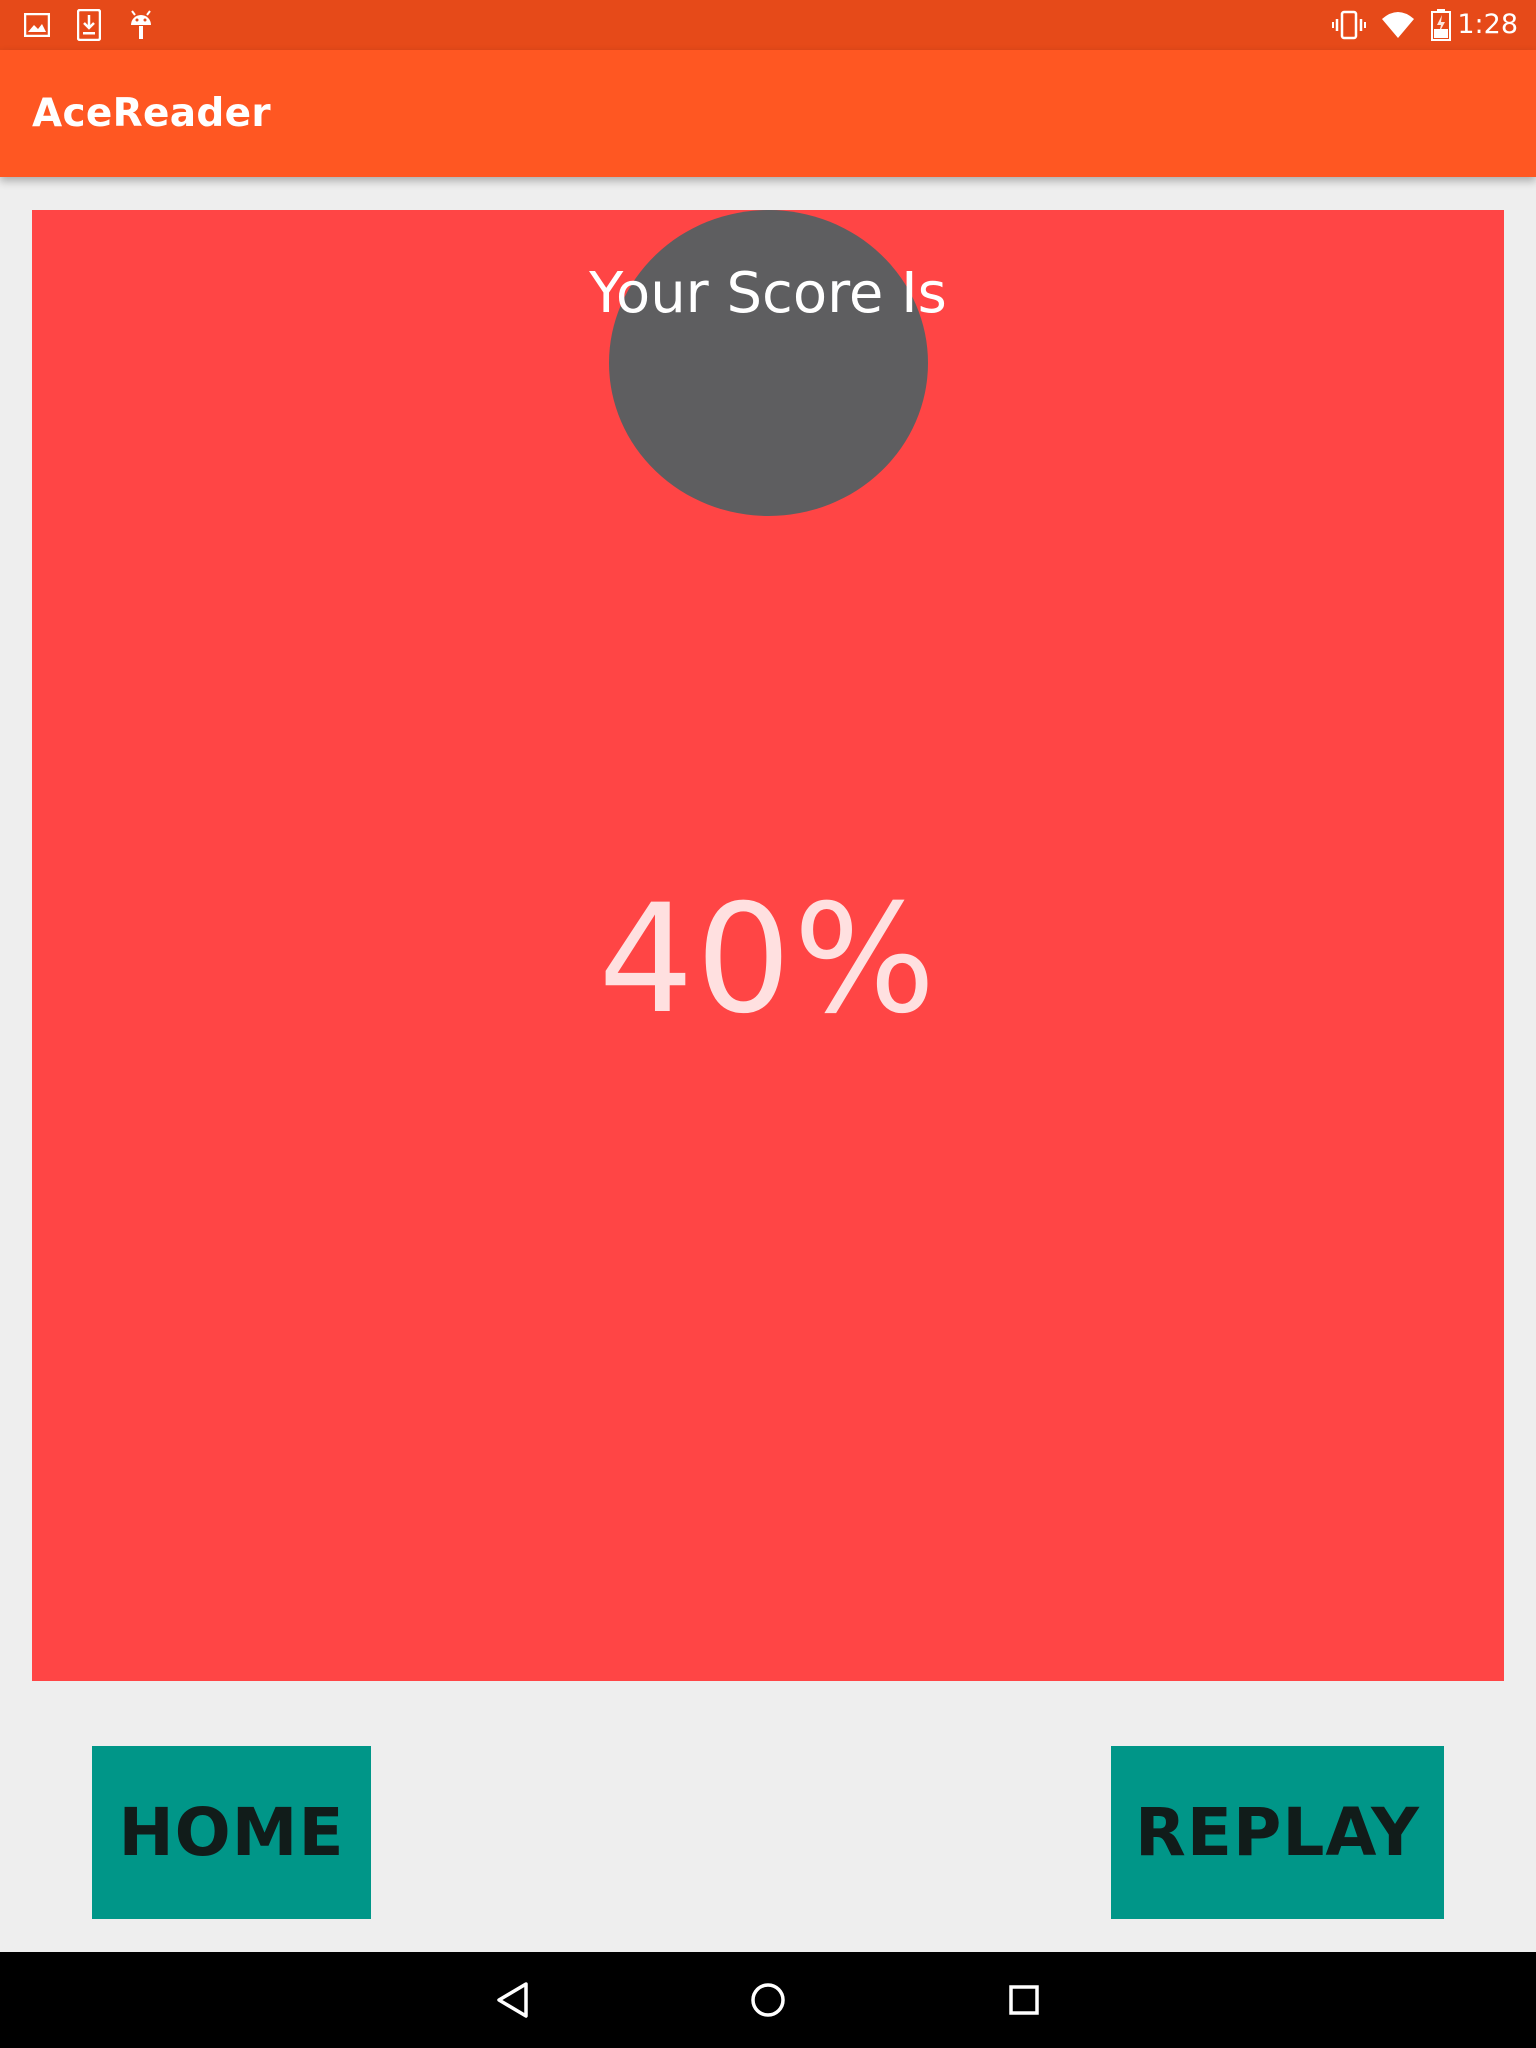  I want to click on image-icon, so click(37, 25).